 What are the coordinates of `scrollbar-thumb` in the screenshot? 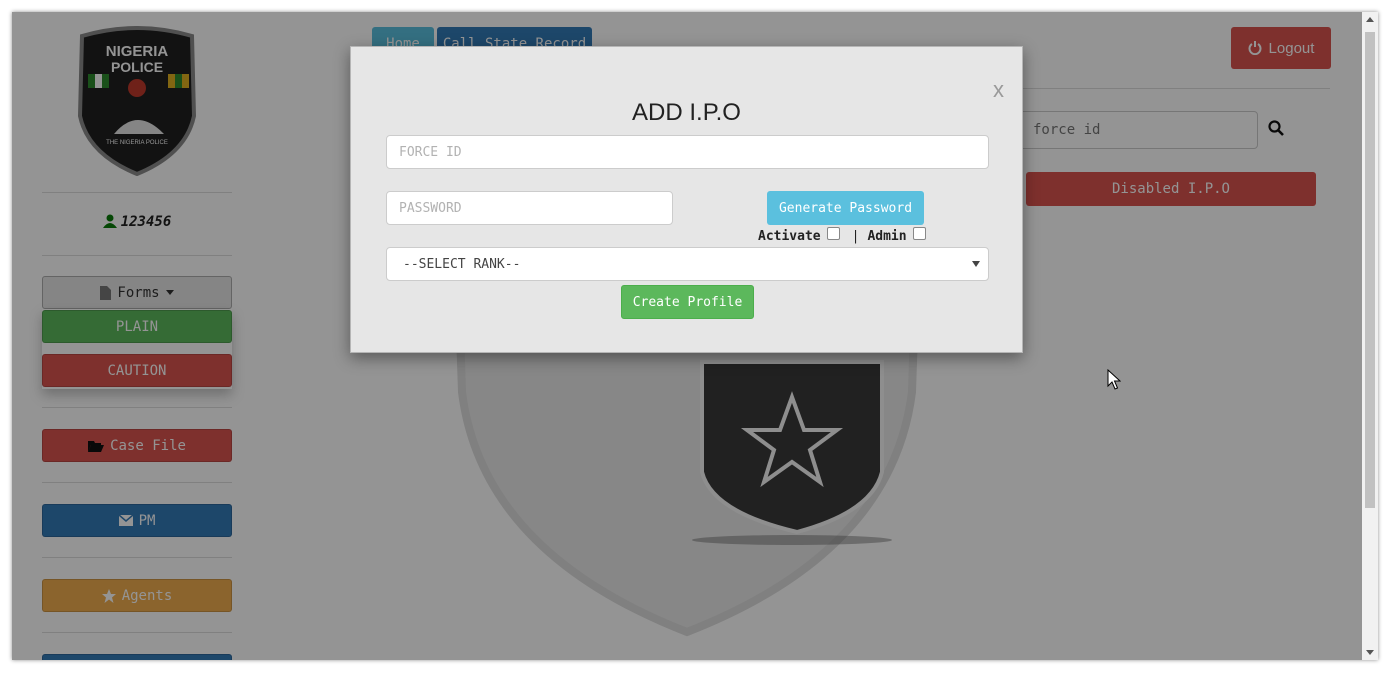 It's located at (1370, 270).